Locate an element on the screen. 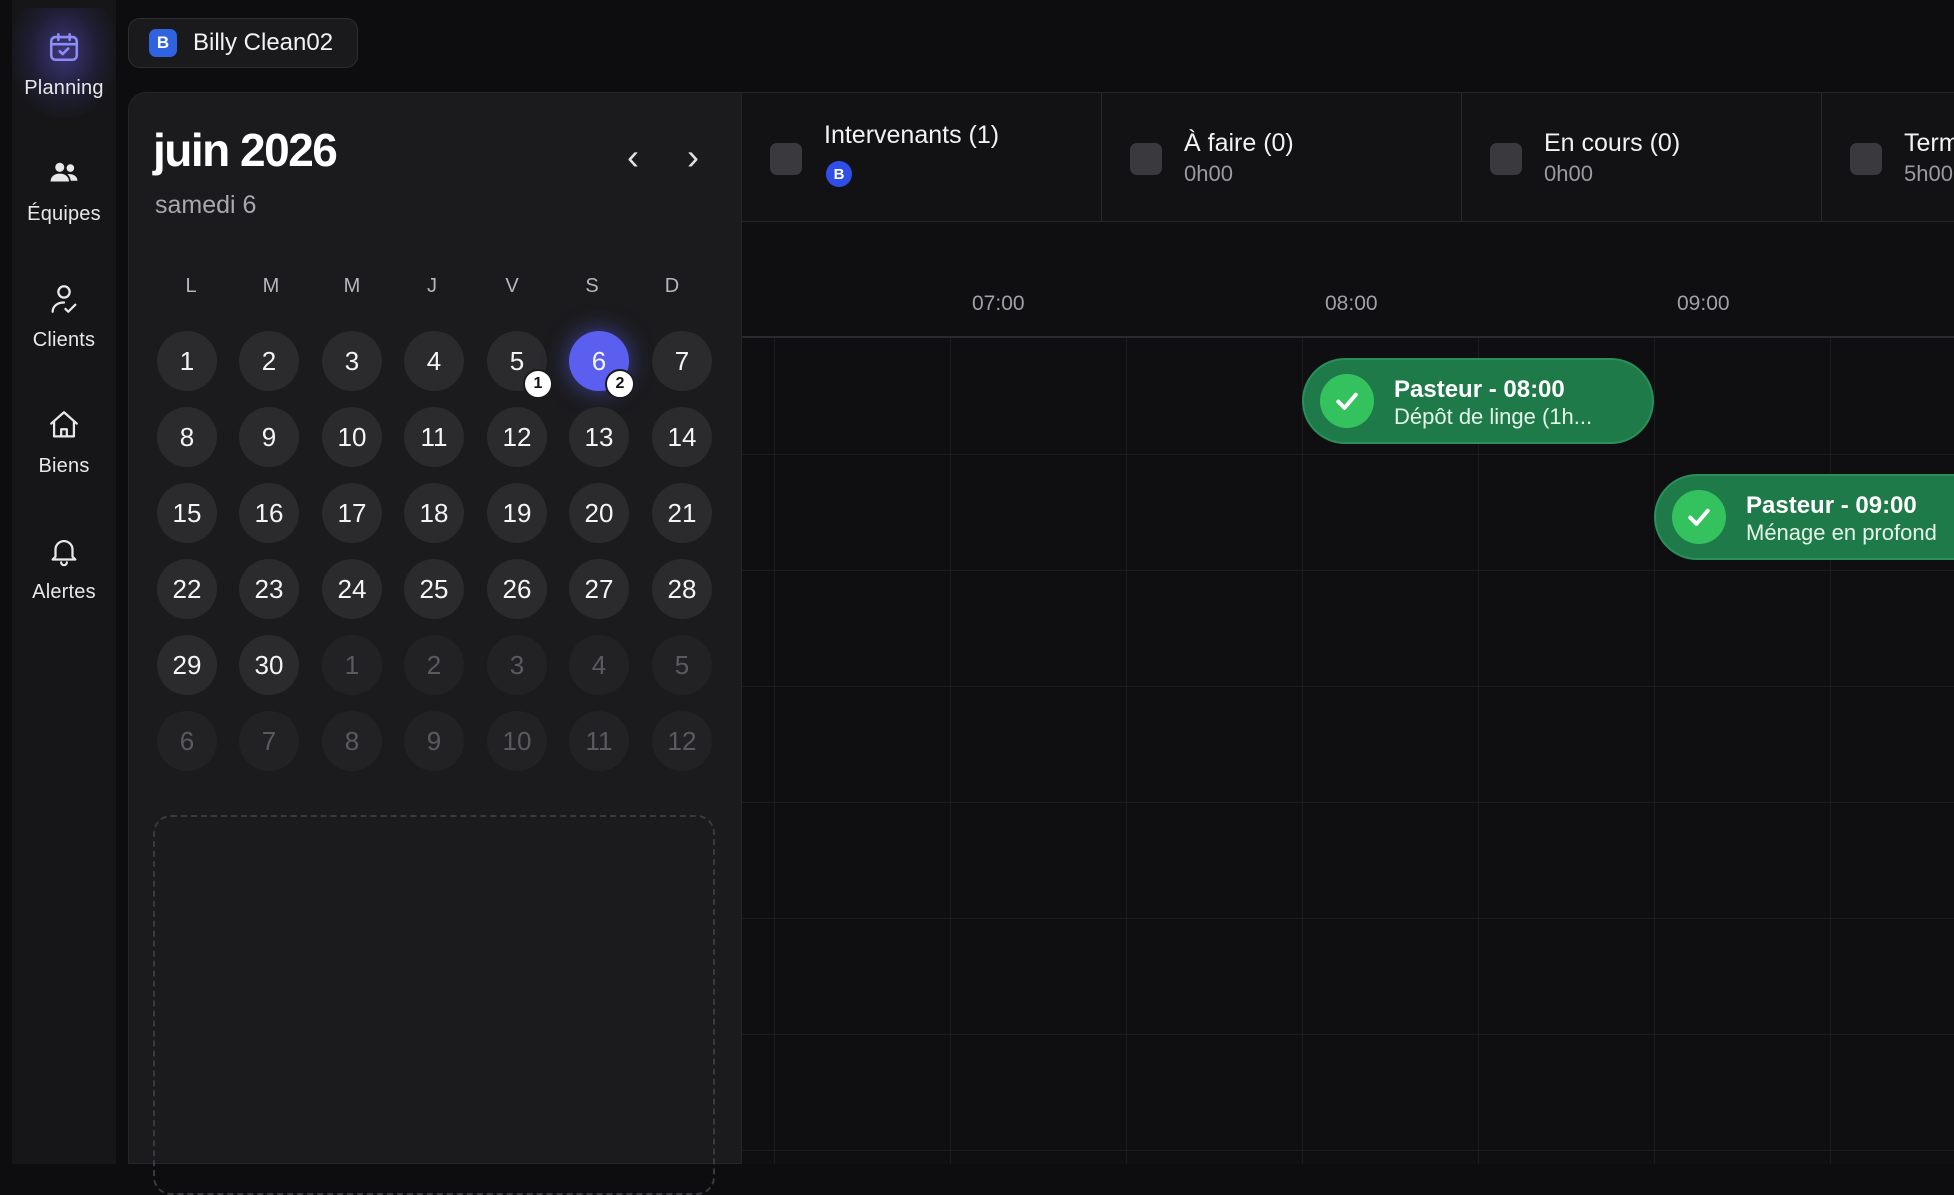 This screenshot has height=1195, width=1954. sidebar-item-equipes: Équipes is located at coordinates (64, 189).